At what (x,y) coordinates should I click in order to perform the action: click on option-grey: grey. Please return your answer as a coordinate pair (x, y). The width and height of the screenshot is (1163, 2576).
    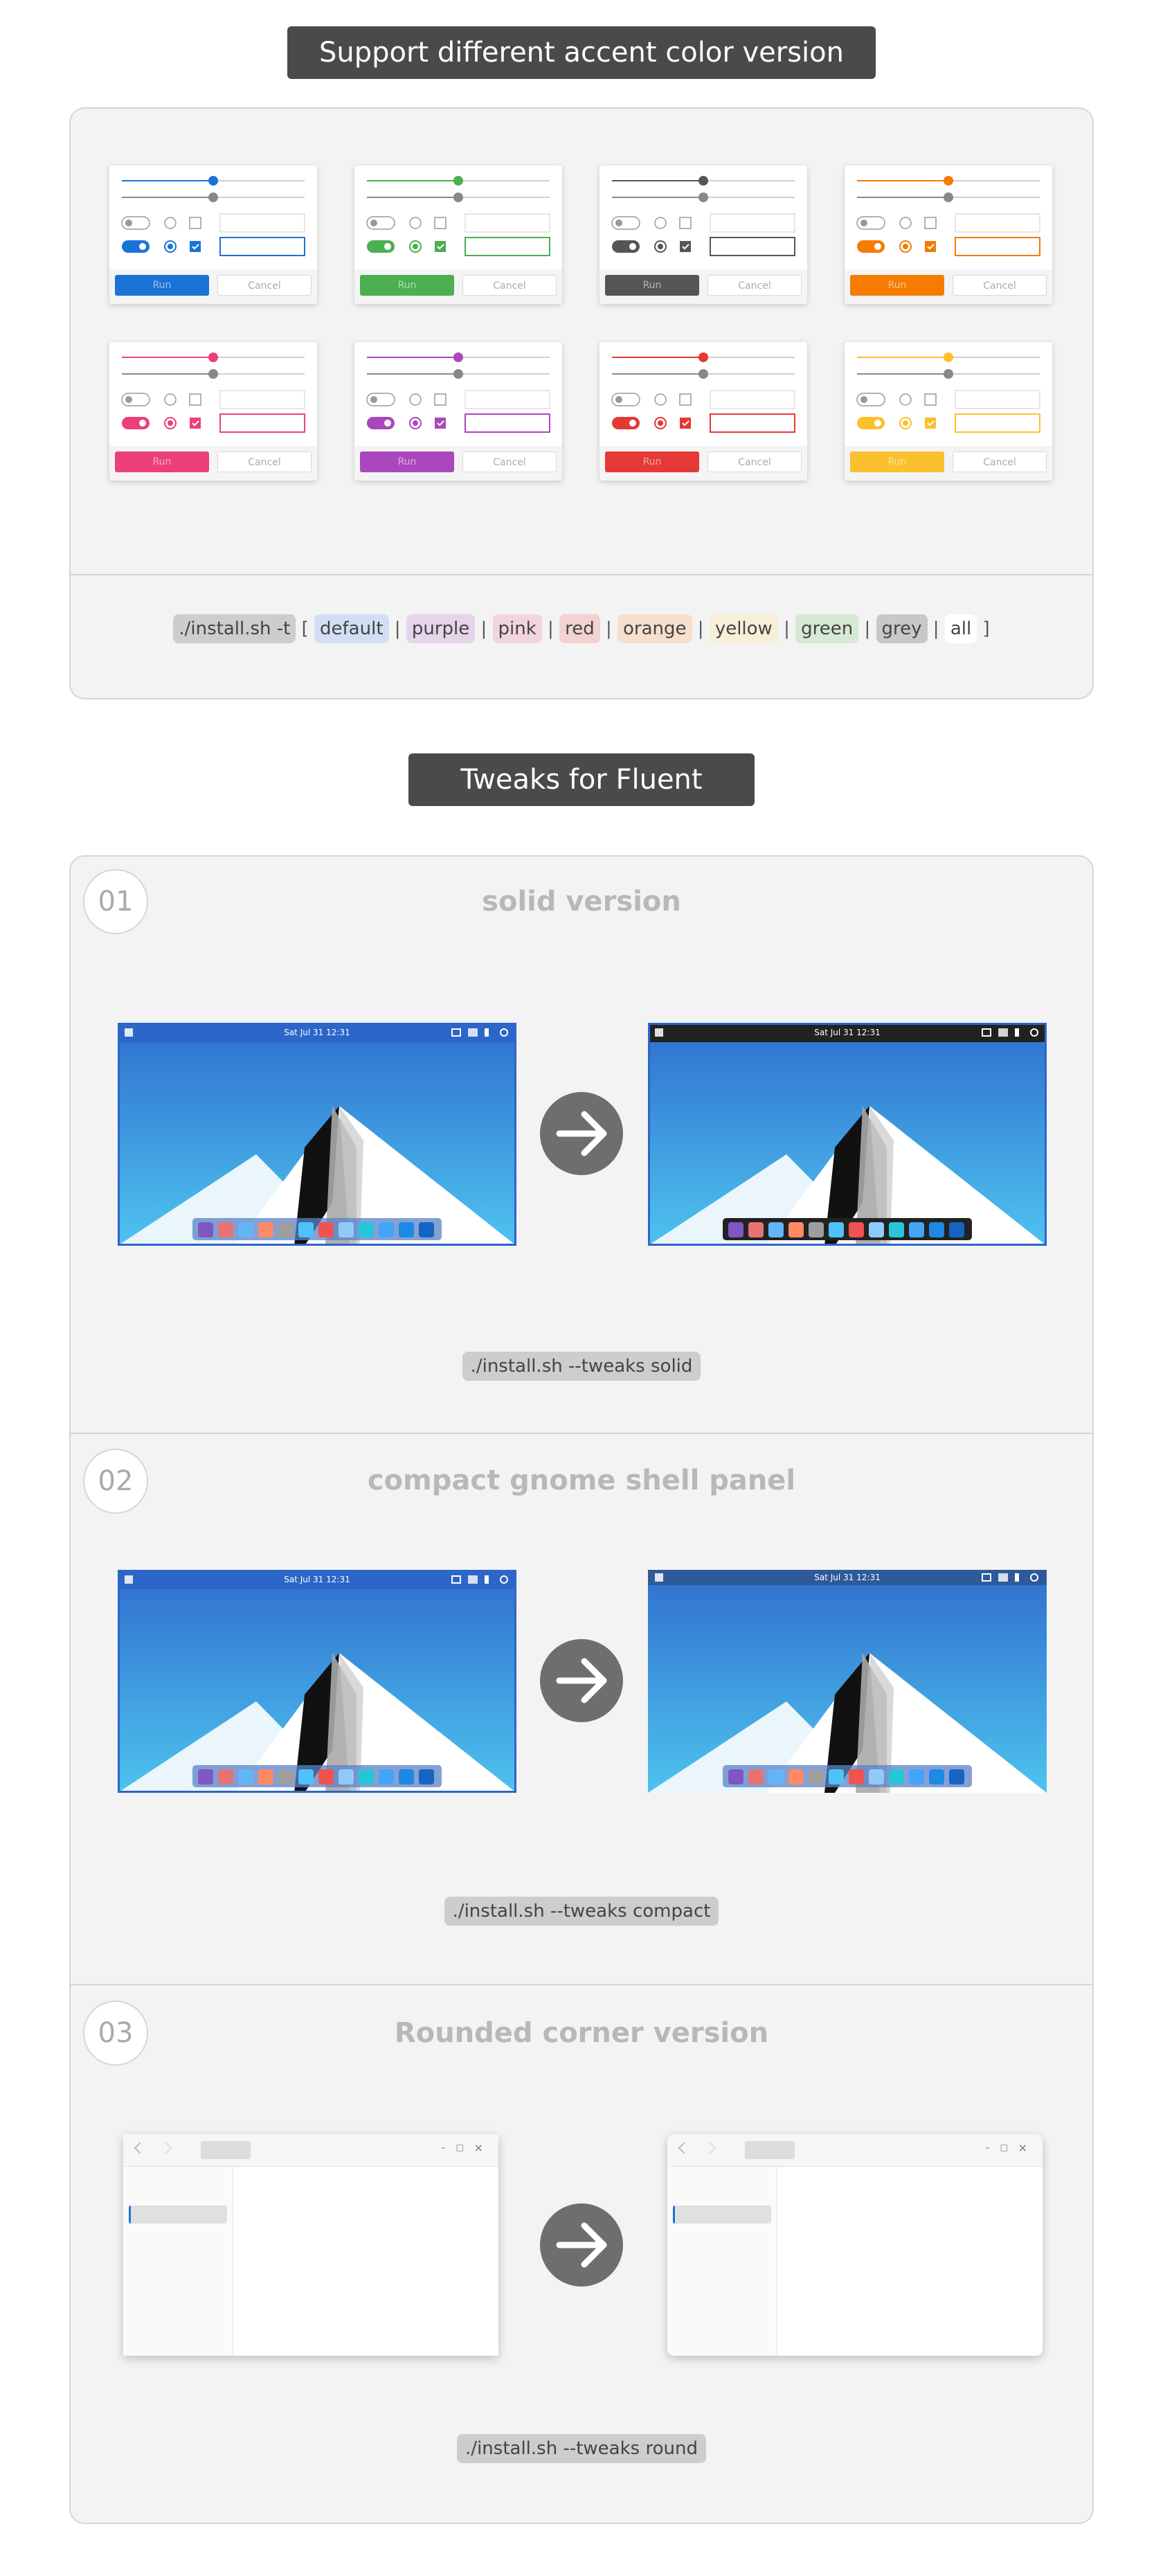
    Looking at the image, I should click on (902, 628).